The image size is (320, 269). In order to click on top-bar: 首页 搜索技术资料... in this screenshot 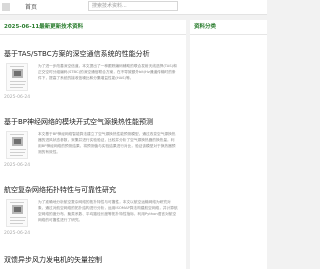, I will do `click(133, 7)`.